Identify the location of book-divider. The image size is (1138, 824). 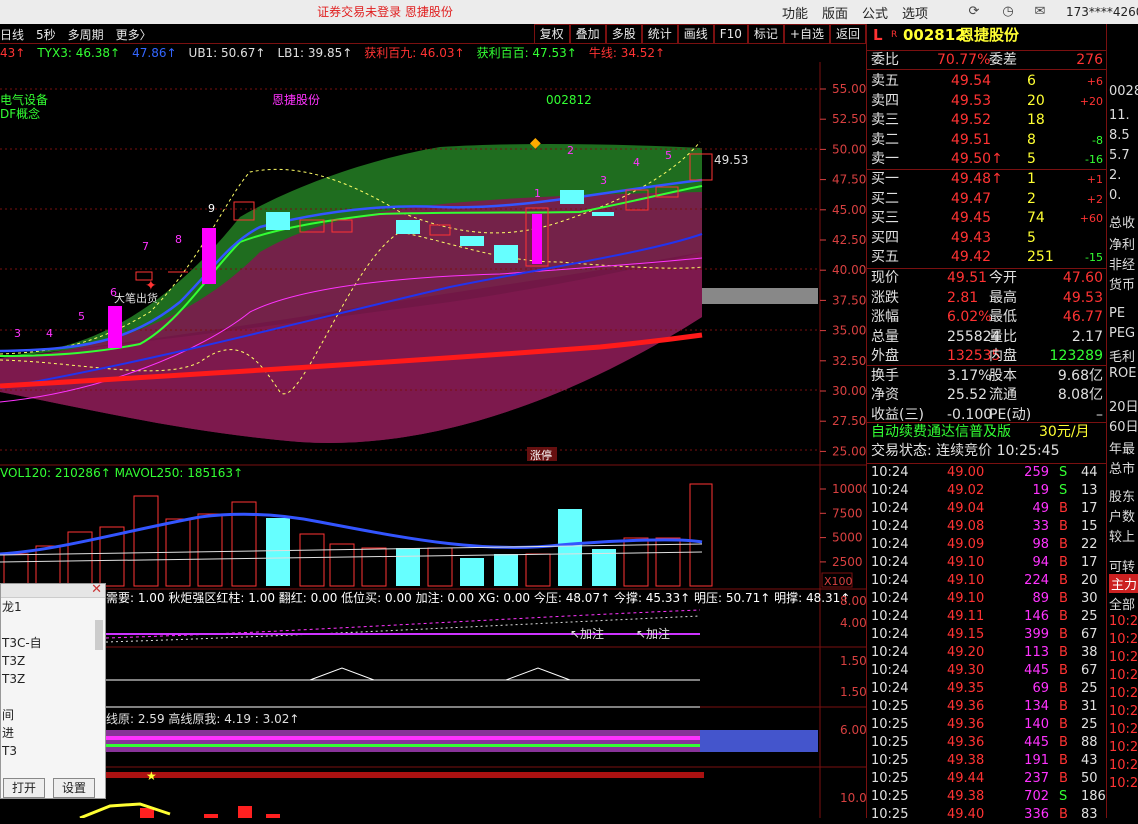
(987, 169).